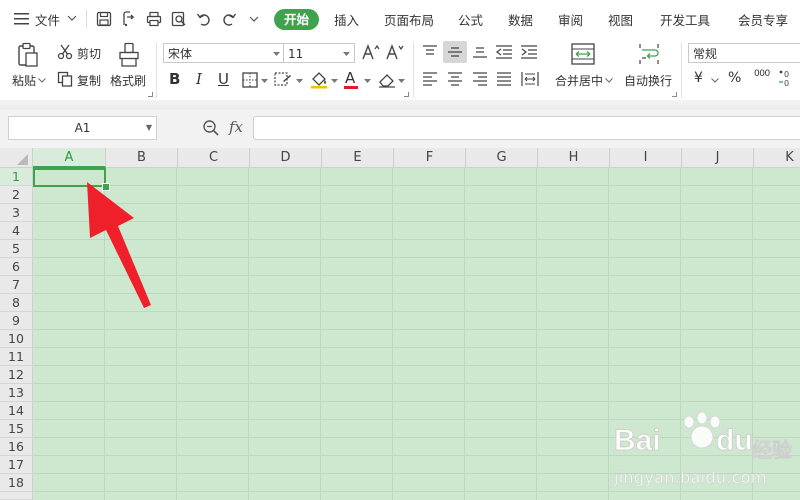  What do you see at coordinates (128, 80) in the screenshot?
I see `format-painter-button: 格式刷` at bounding box center [128, 80].